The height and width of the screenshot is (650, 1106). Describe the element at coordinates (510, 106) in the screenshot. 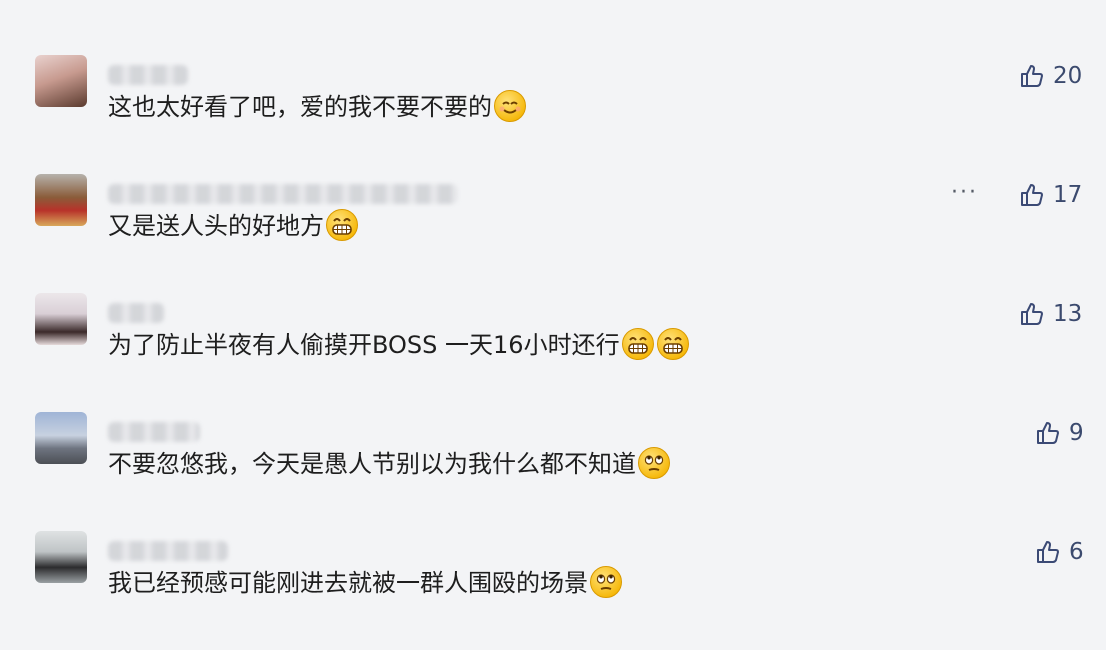

I see `smile-emoji` at that location.